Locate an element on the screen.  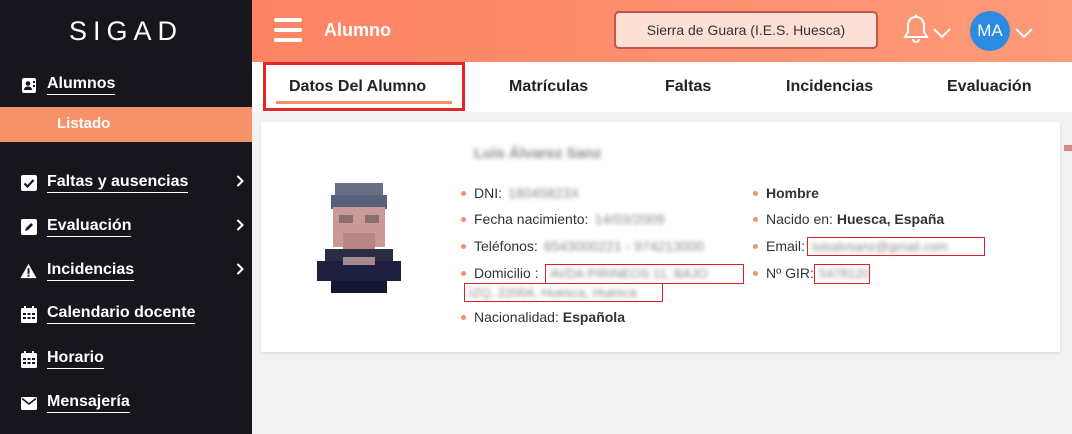
tab-faltas: Faltas is located at coordinates (688, 87).